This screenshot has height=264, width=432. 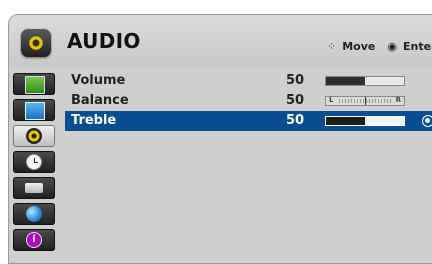 What do you see at coordinates (104, 41) in the screenshot?
I see `menu-title: AUDIO` at bounding box center [104, 41].